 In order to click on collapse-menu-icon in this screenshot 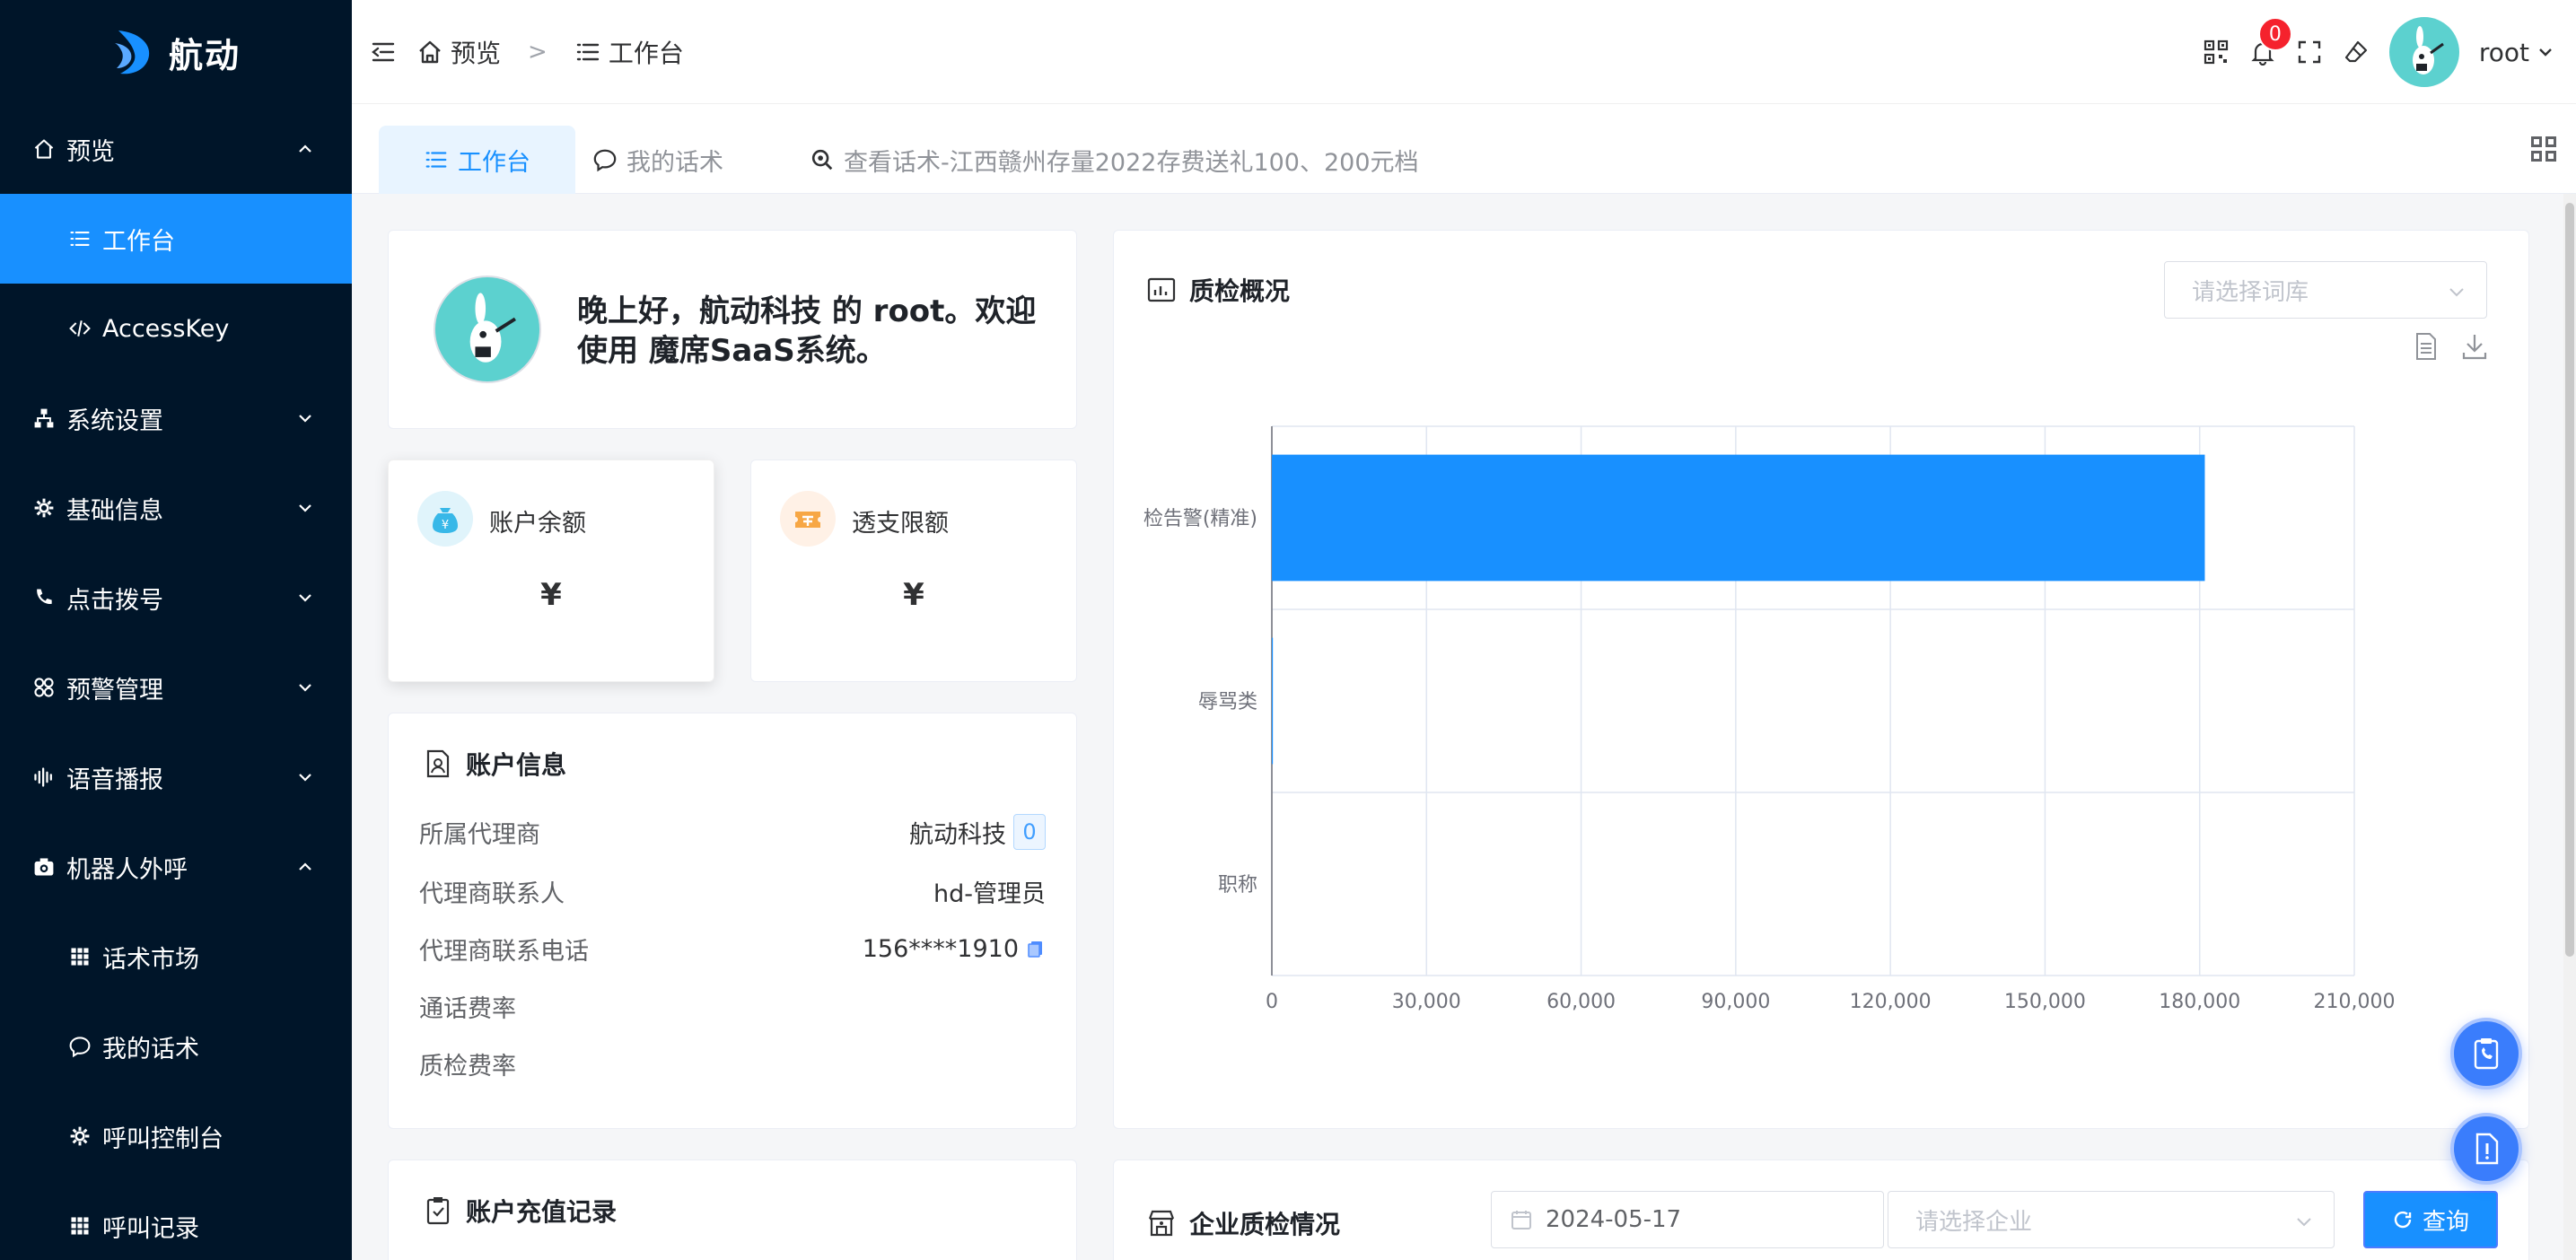, I will do `click(383, 52)`.